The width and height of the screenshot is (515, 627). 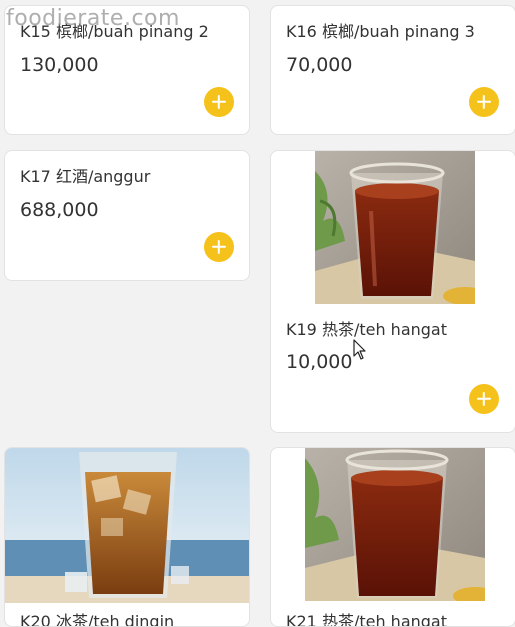 I want to click on menu-item-name: K21 热茶/teh hangat, so click(x=366, y=619).